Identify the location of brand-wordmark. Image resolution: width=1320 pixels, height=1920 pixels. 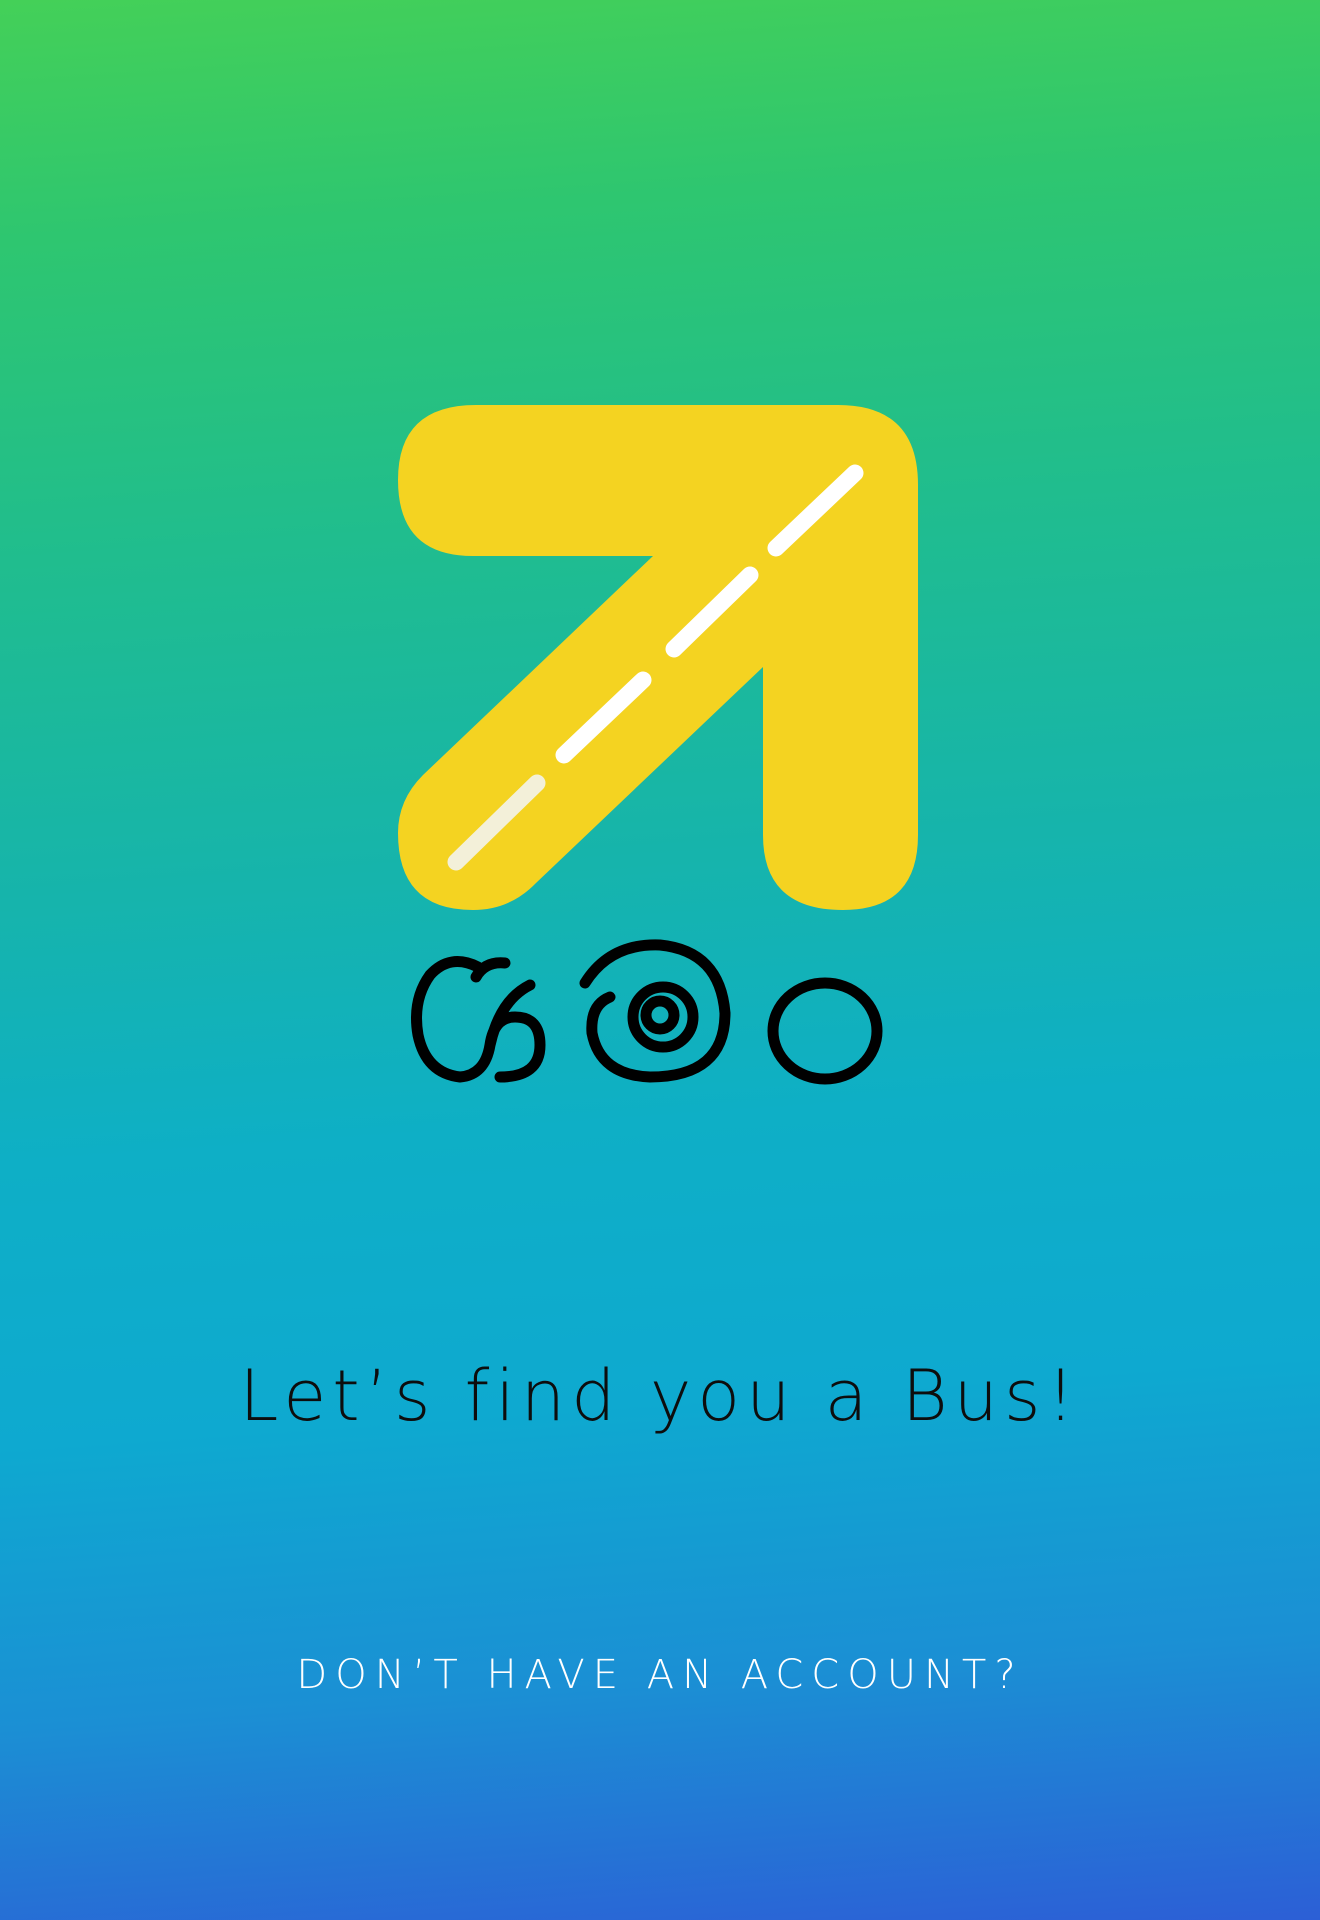
(647, 1012).